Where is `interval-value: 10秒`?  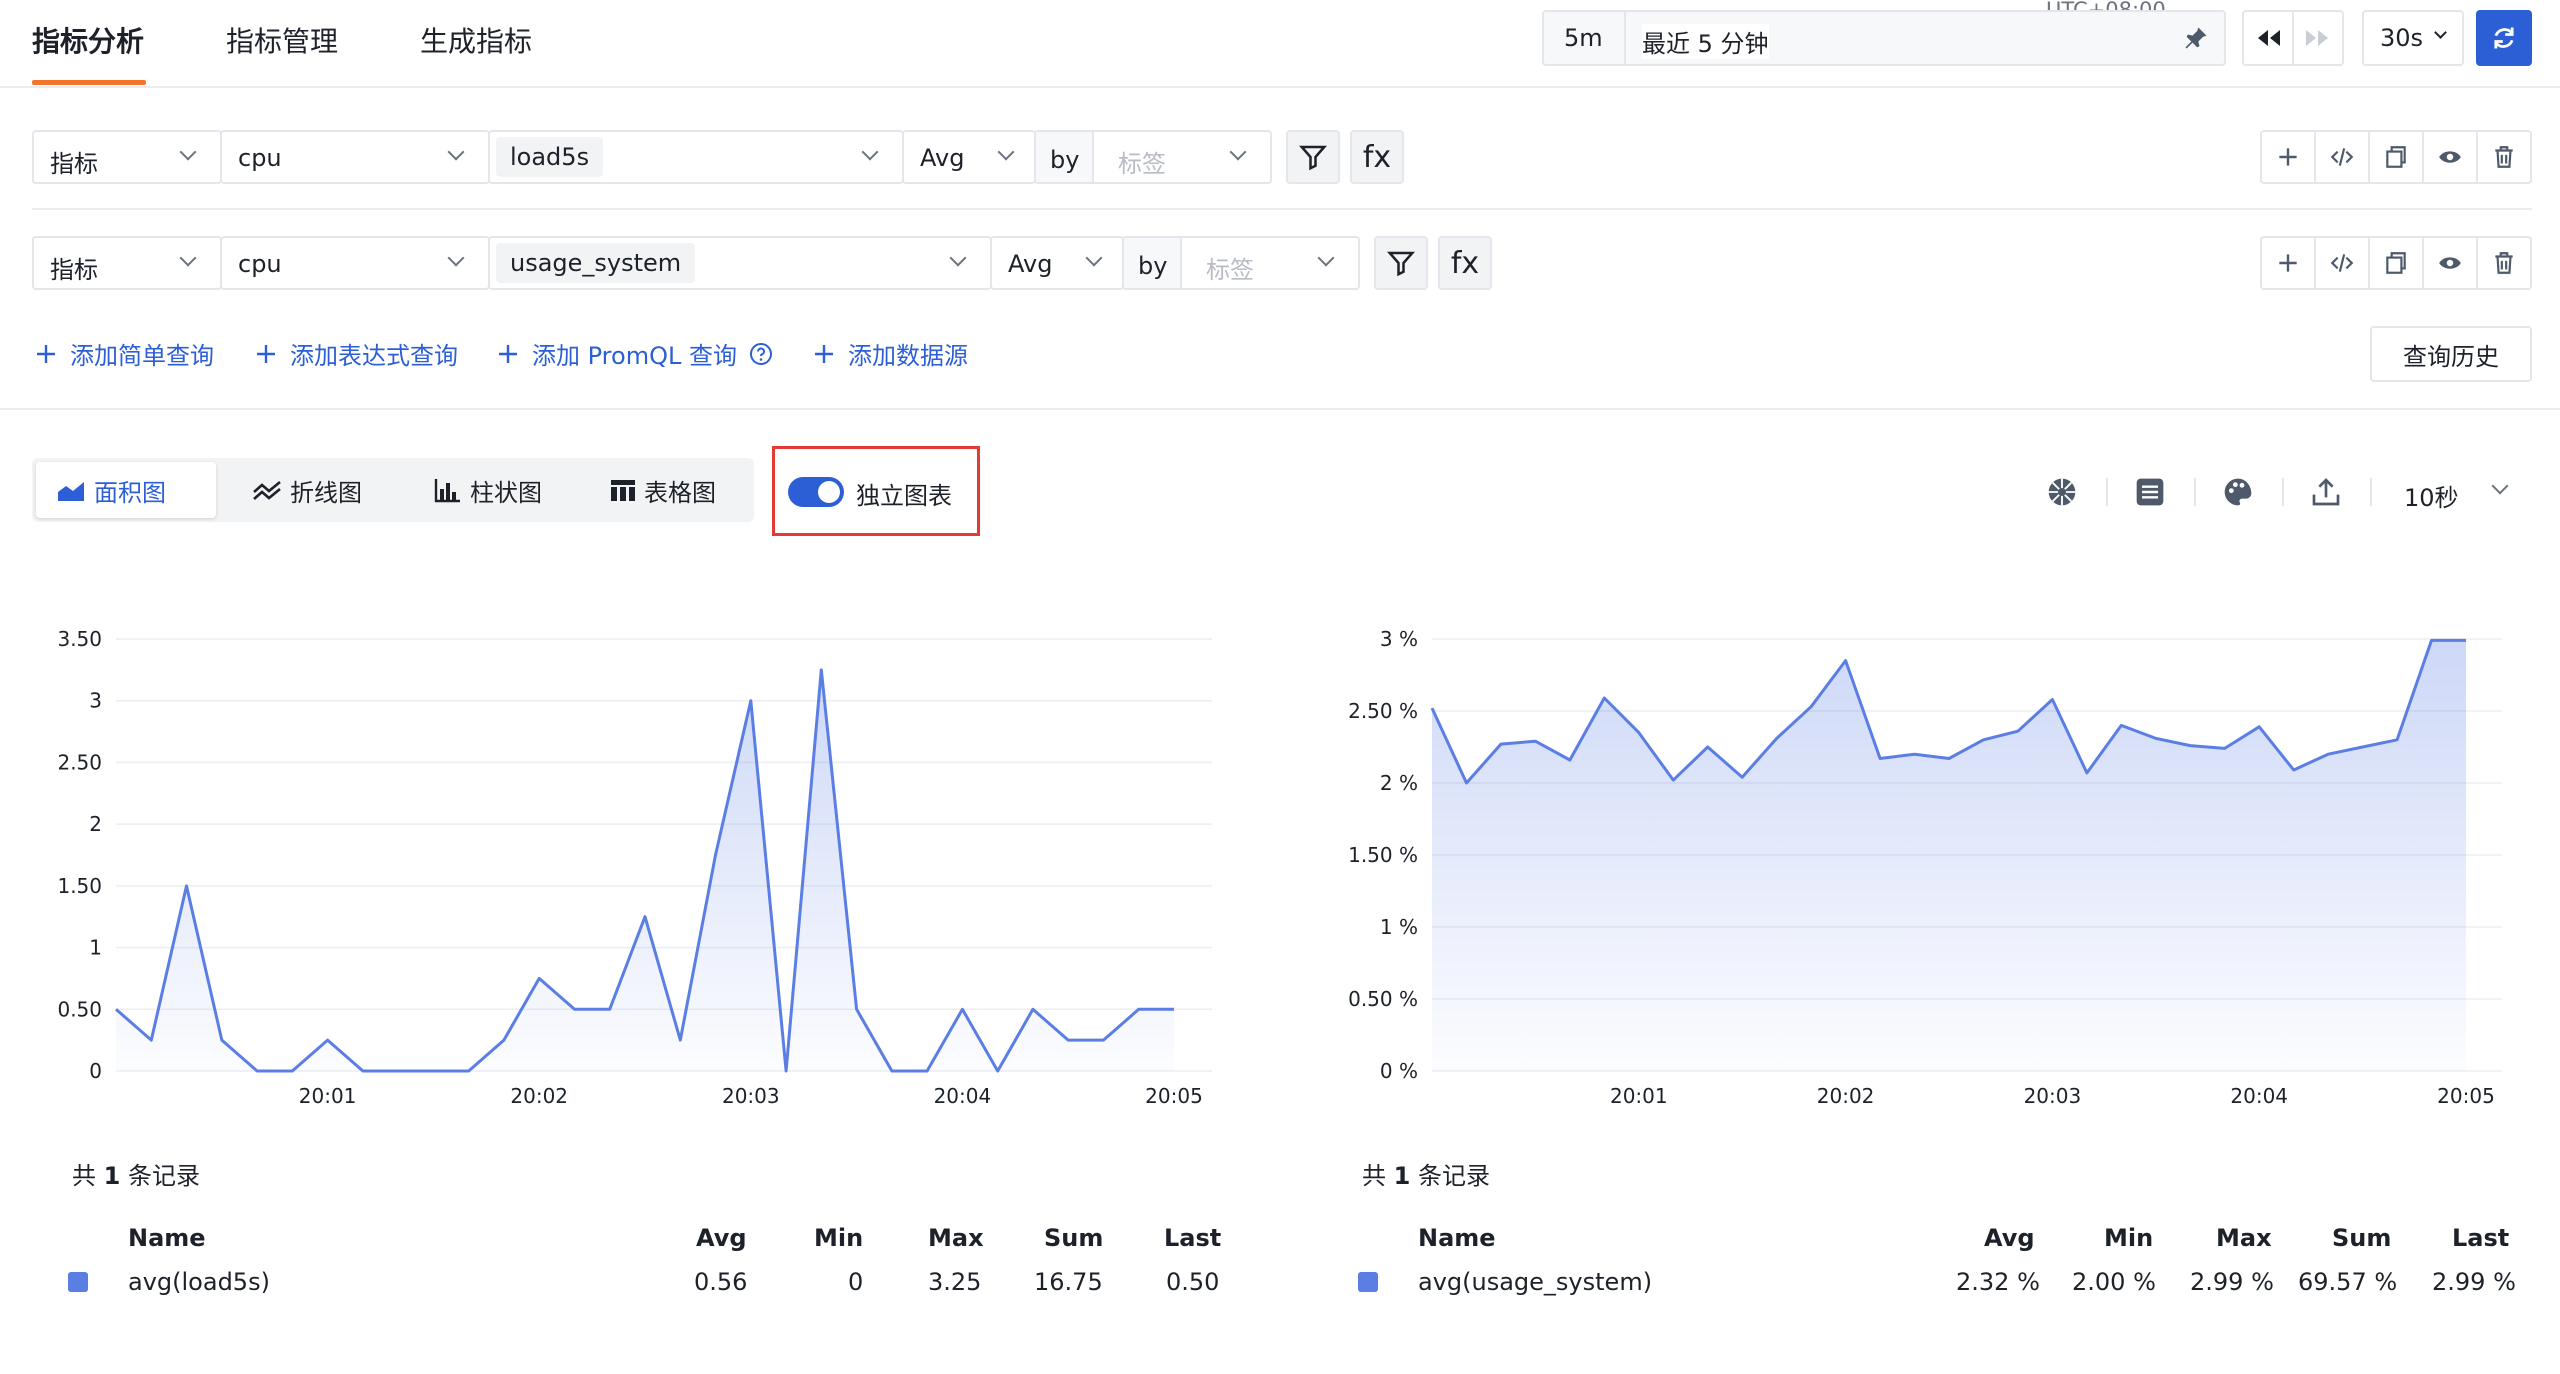 interval-value: 10秒 is located at coordinates (2431, 498).